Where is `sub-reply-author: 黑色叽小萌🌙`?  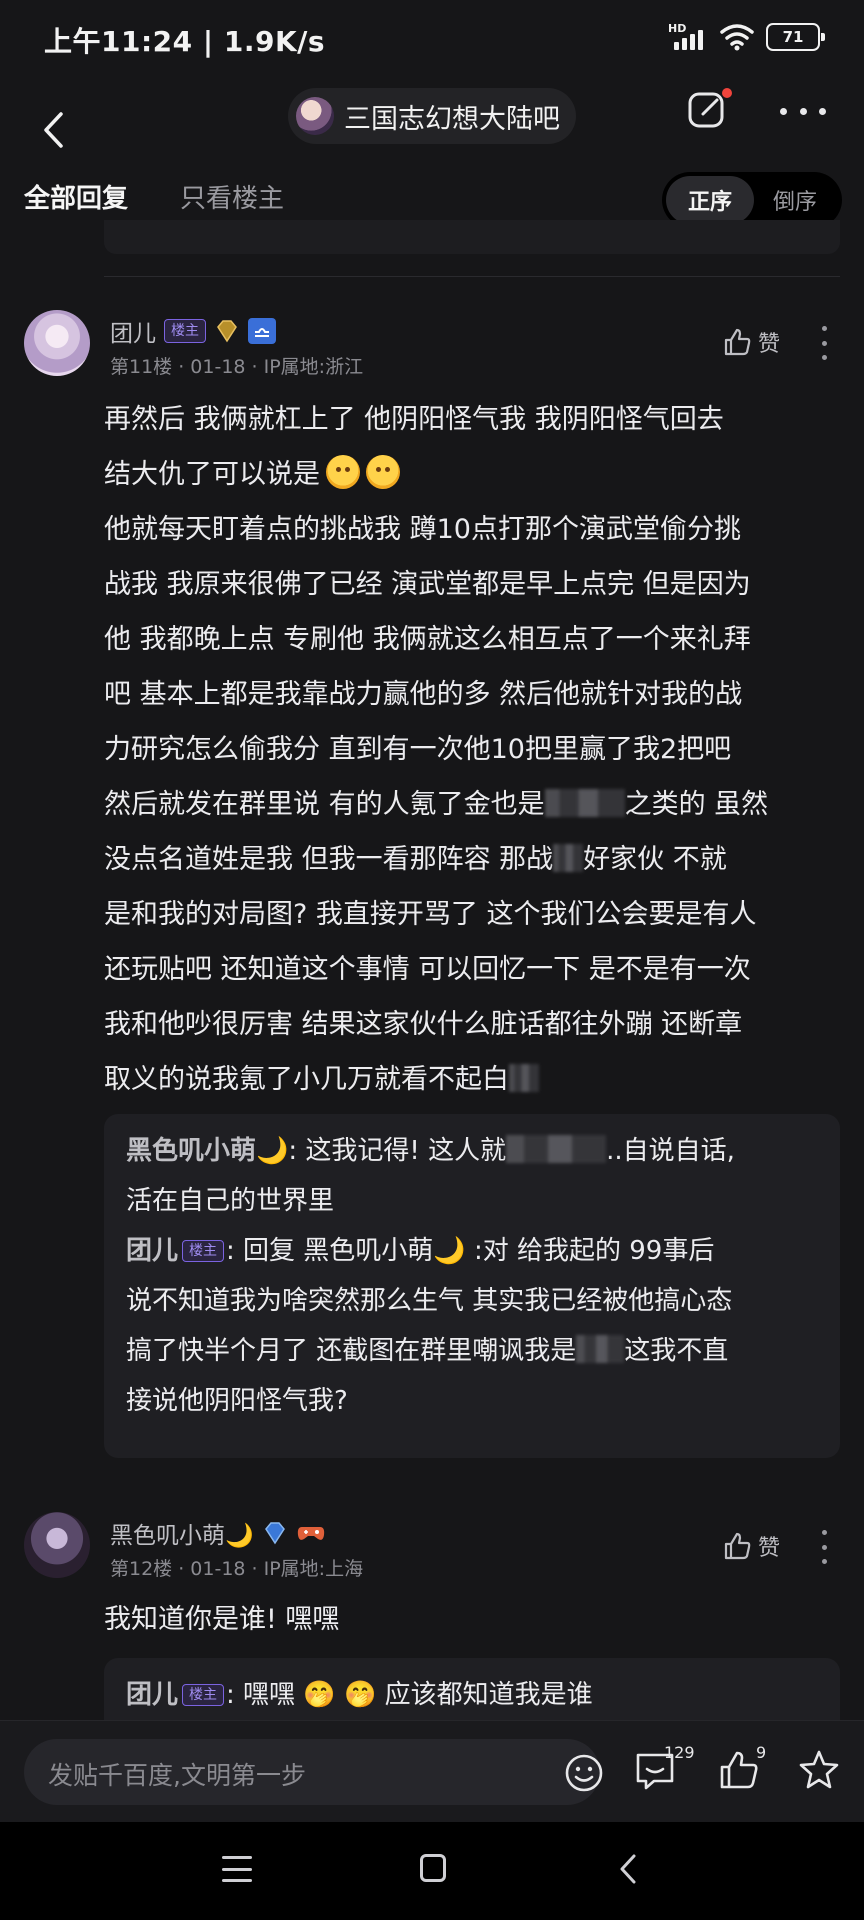
sub-reply-author: 黑色叽小萌🌙 is located at coordinates (207, 1151).